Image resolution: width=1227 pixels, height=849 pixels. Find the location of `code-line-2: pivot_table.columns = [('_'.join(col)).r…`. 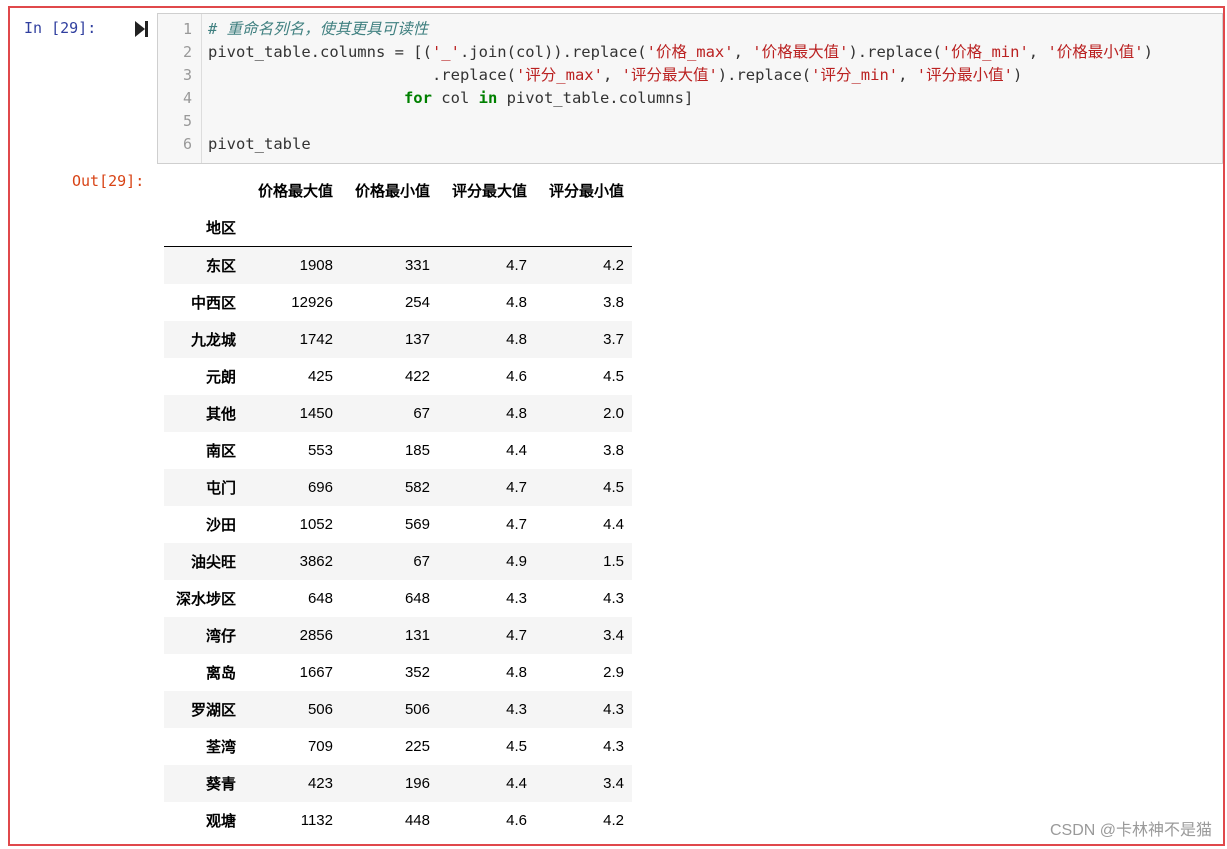

code-line-2: pivot_table.columns = [('_'.join(col)).r… is located at coordinates (680, 52).